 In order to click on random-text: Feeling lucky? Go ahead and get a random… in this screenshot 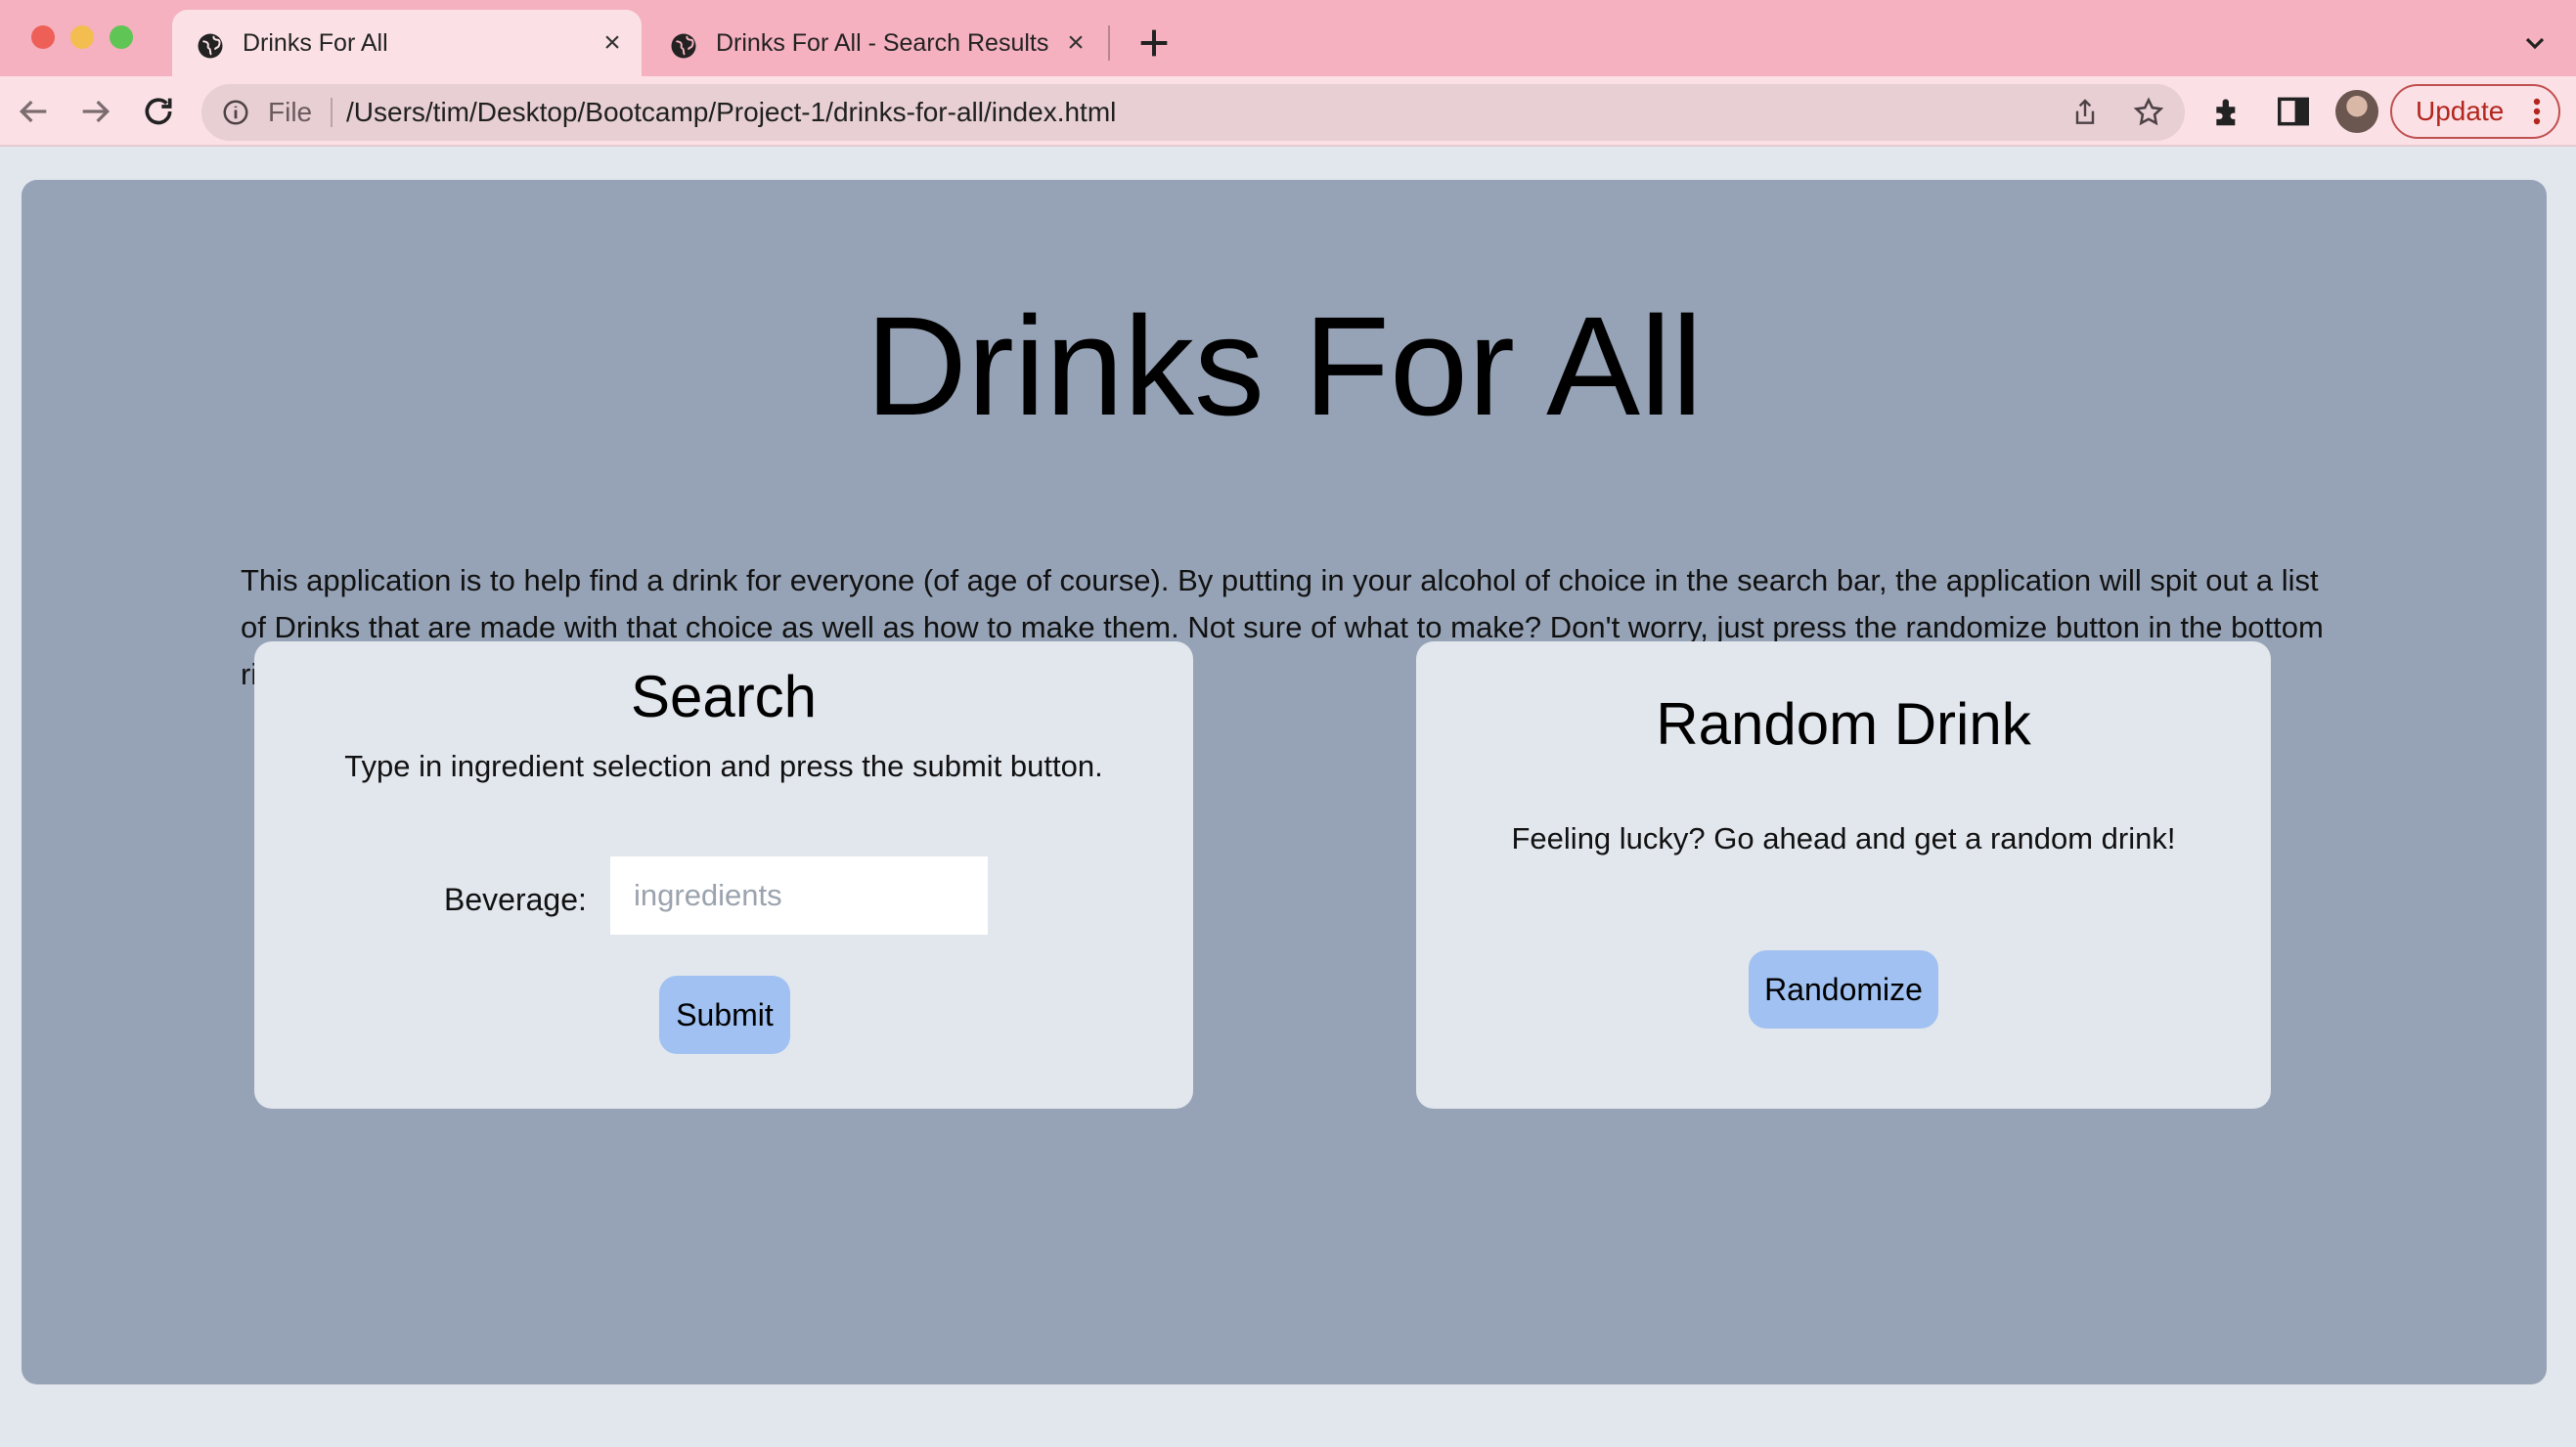, I will do `click(1843, 838)`.